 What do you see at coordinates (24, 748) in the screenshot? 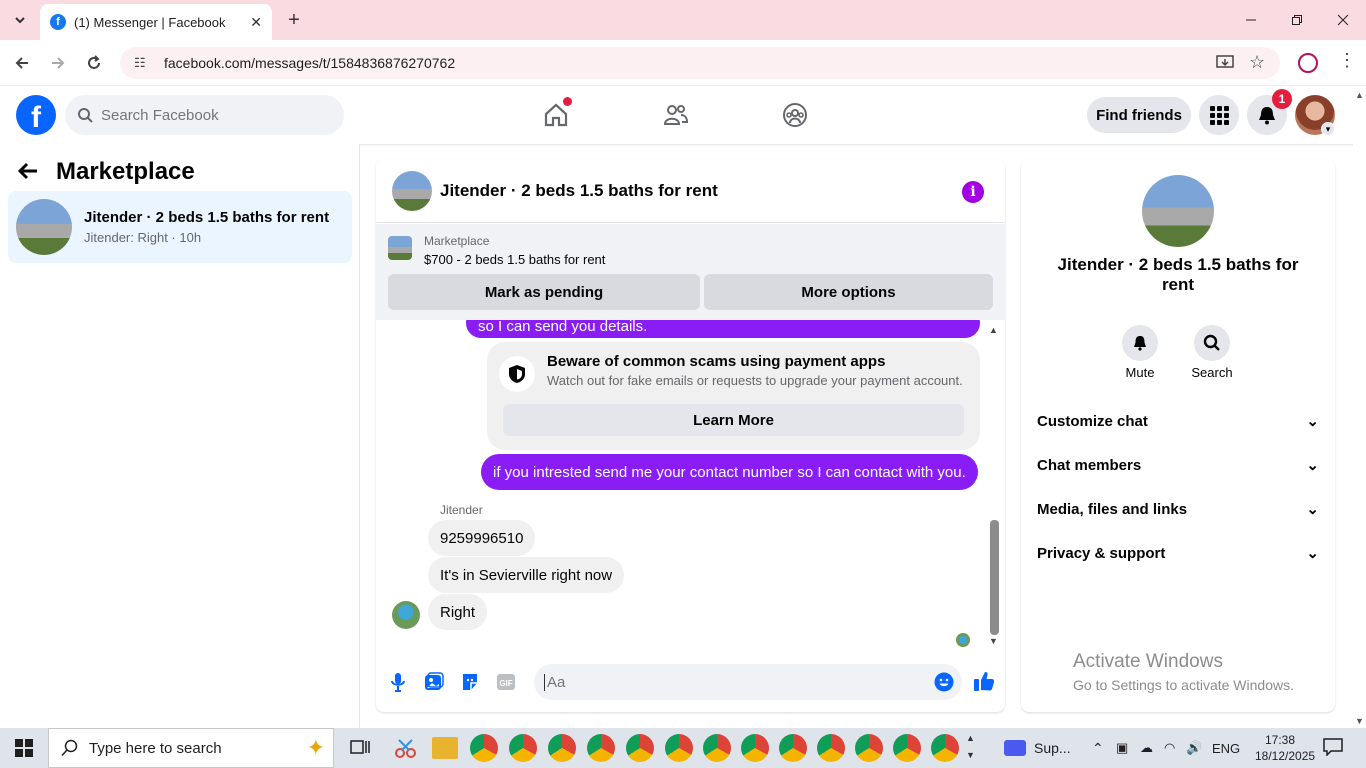
I see `windows-start-icon` at bounding box center [24, 748].